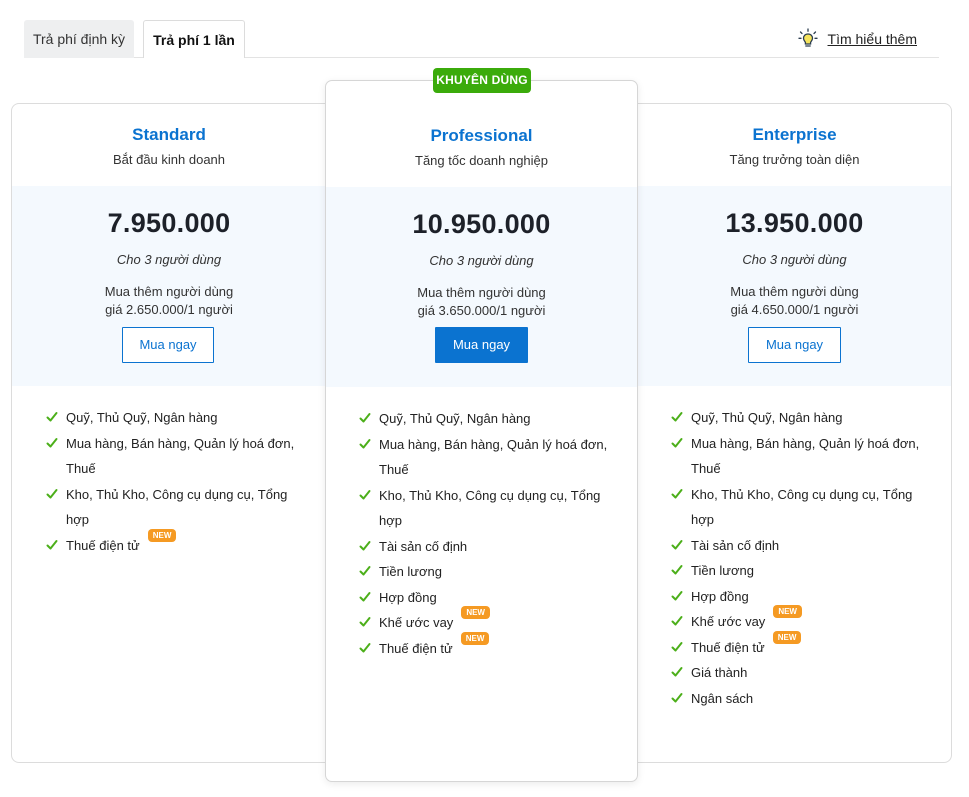  Describe the element at coordinates (194, 39) in the screenshot. I see `tab-one-time-payment: Trả phí 1 lần` at that location.